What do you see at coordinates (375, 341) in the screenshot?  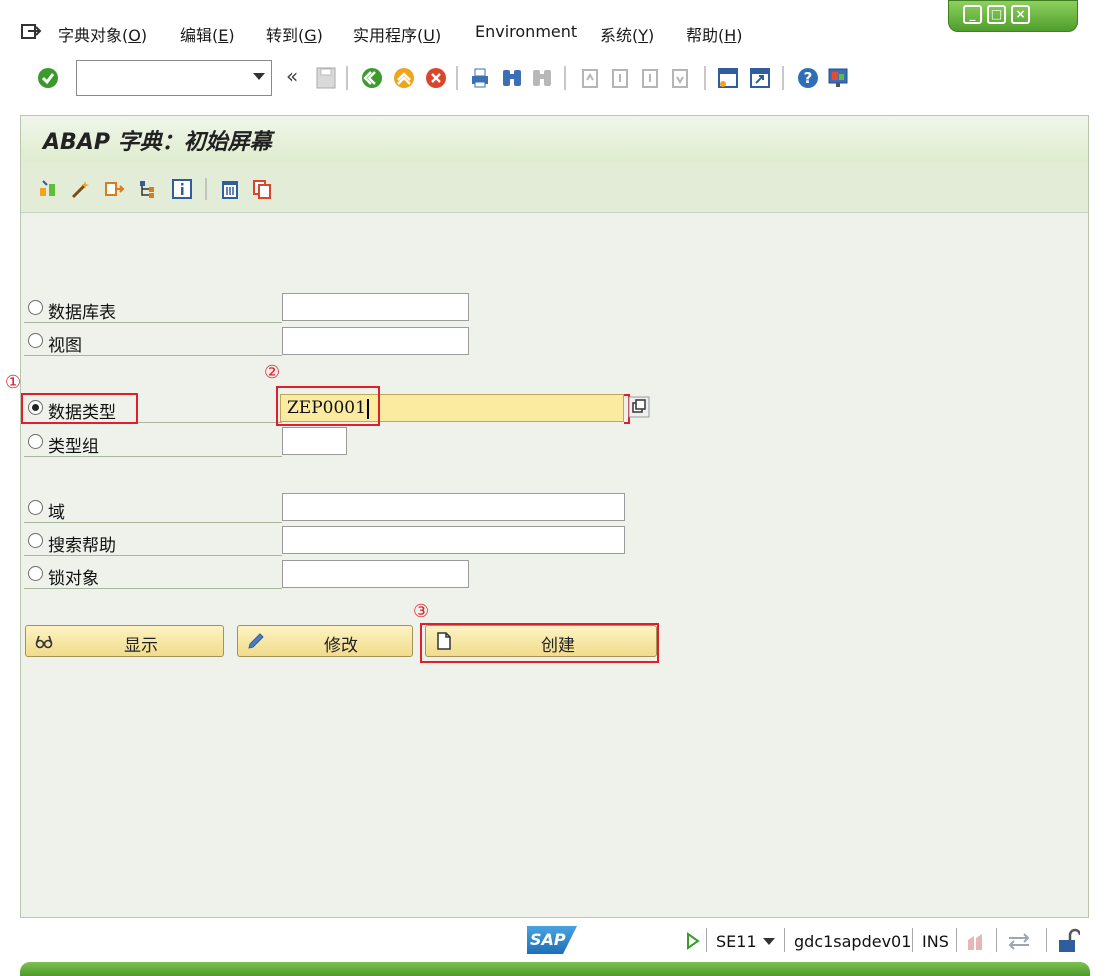 I see `view-input` at bounding box center [375, 341].